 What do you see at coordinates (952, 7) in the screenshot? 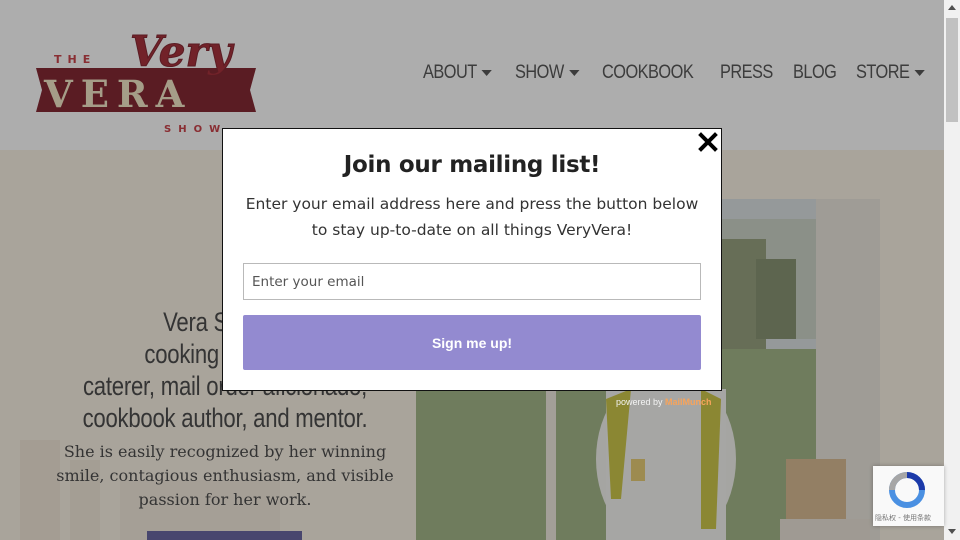
I see `scroll-up-icon` at bounding box center [952, 7].